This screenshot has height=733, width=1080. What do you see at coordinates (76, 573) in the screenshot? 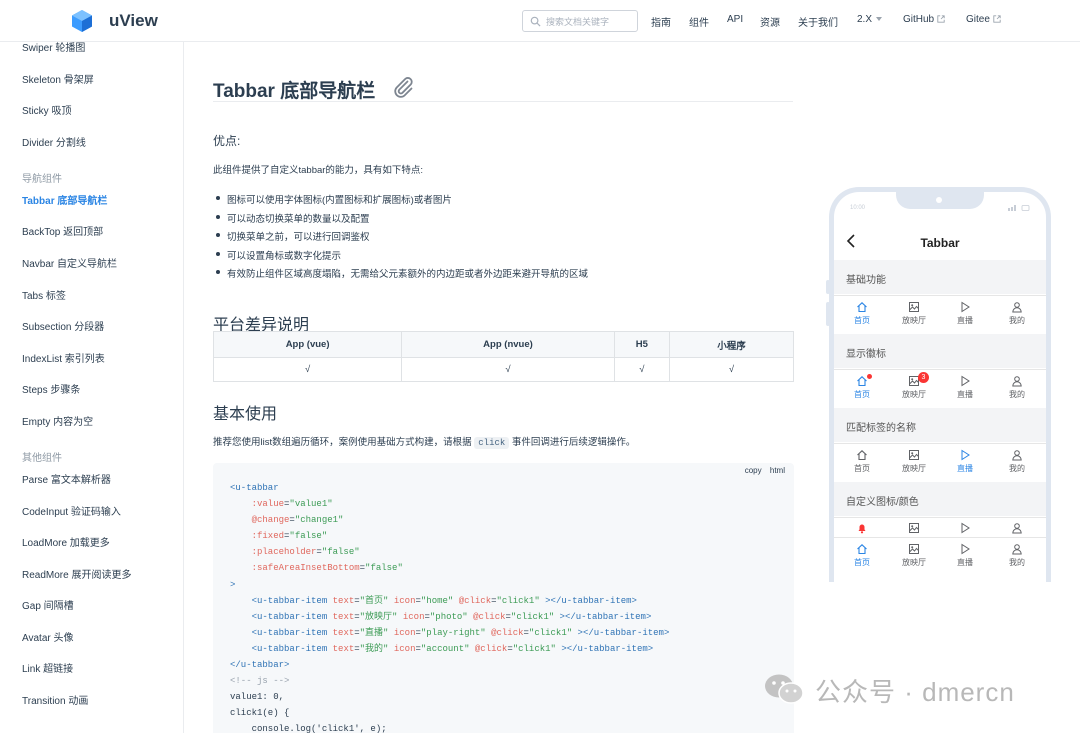
I see `sidebar-item-readmore: ReadMore 展开阅读更多` at bounding box center [76, 573].